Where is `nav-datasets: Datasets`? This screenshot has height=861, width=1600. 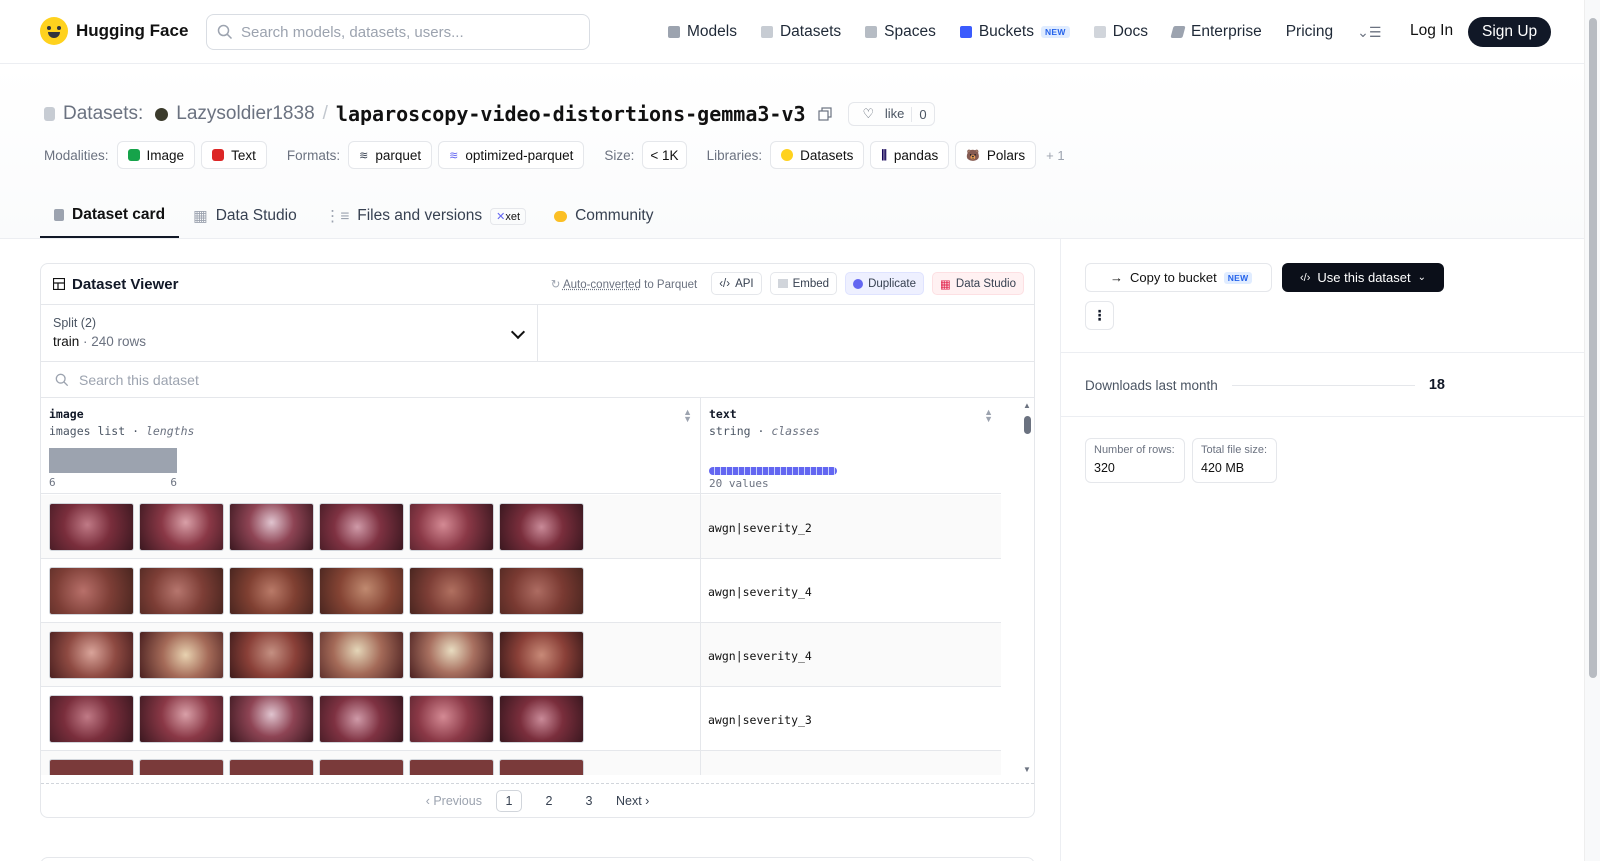 nav-datasets: Datasets is located at coordinates (801, 32).